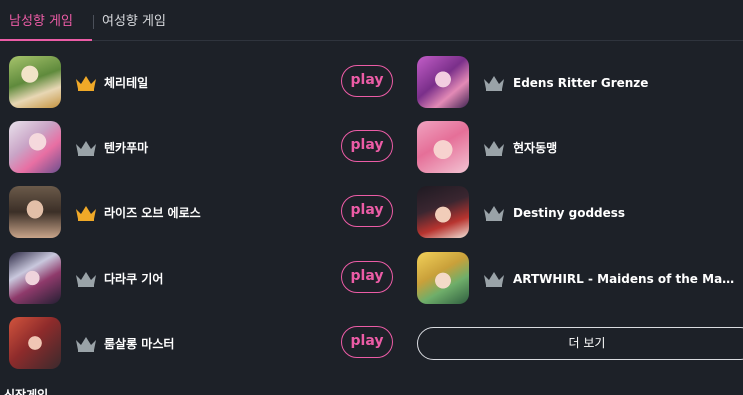 The image size is (743, 395). What do you see at coordinates (204, 344) in the screenshot?
I see `game-title: 룸살롱 마스터` at bounding box center [204, 344].